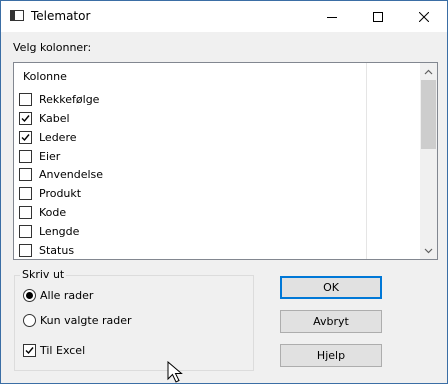 This screenshot has height=384, width=448. Describe the element at coordinates (366, 161) in the screenshot. I see `column-separator` at that location.